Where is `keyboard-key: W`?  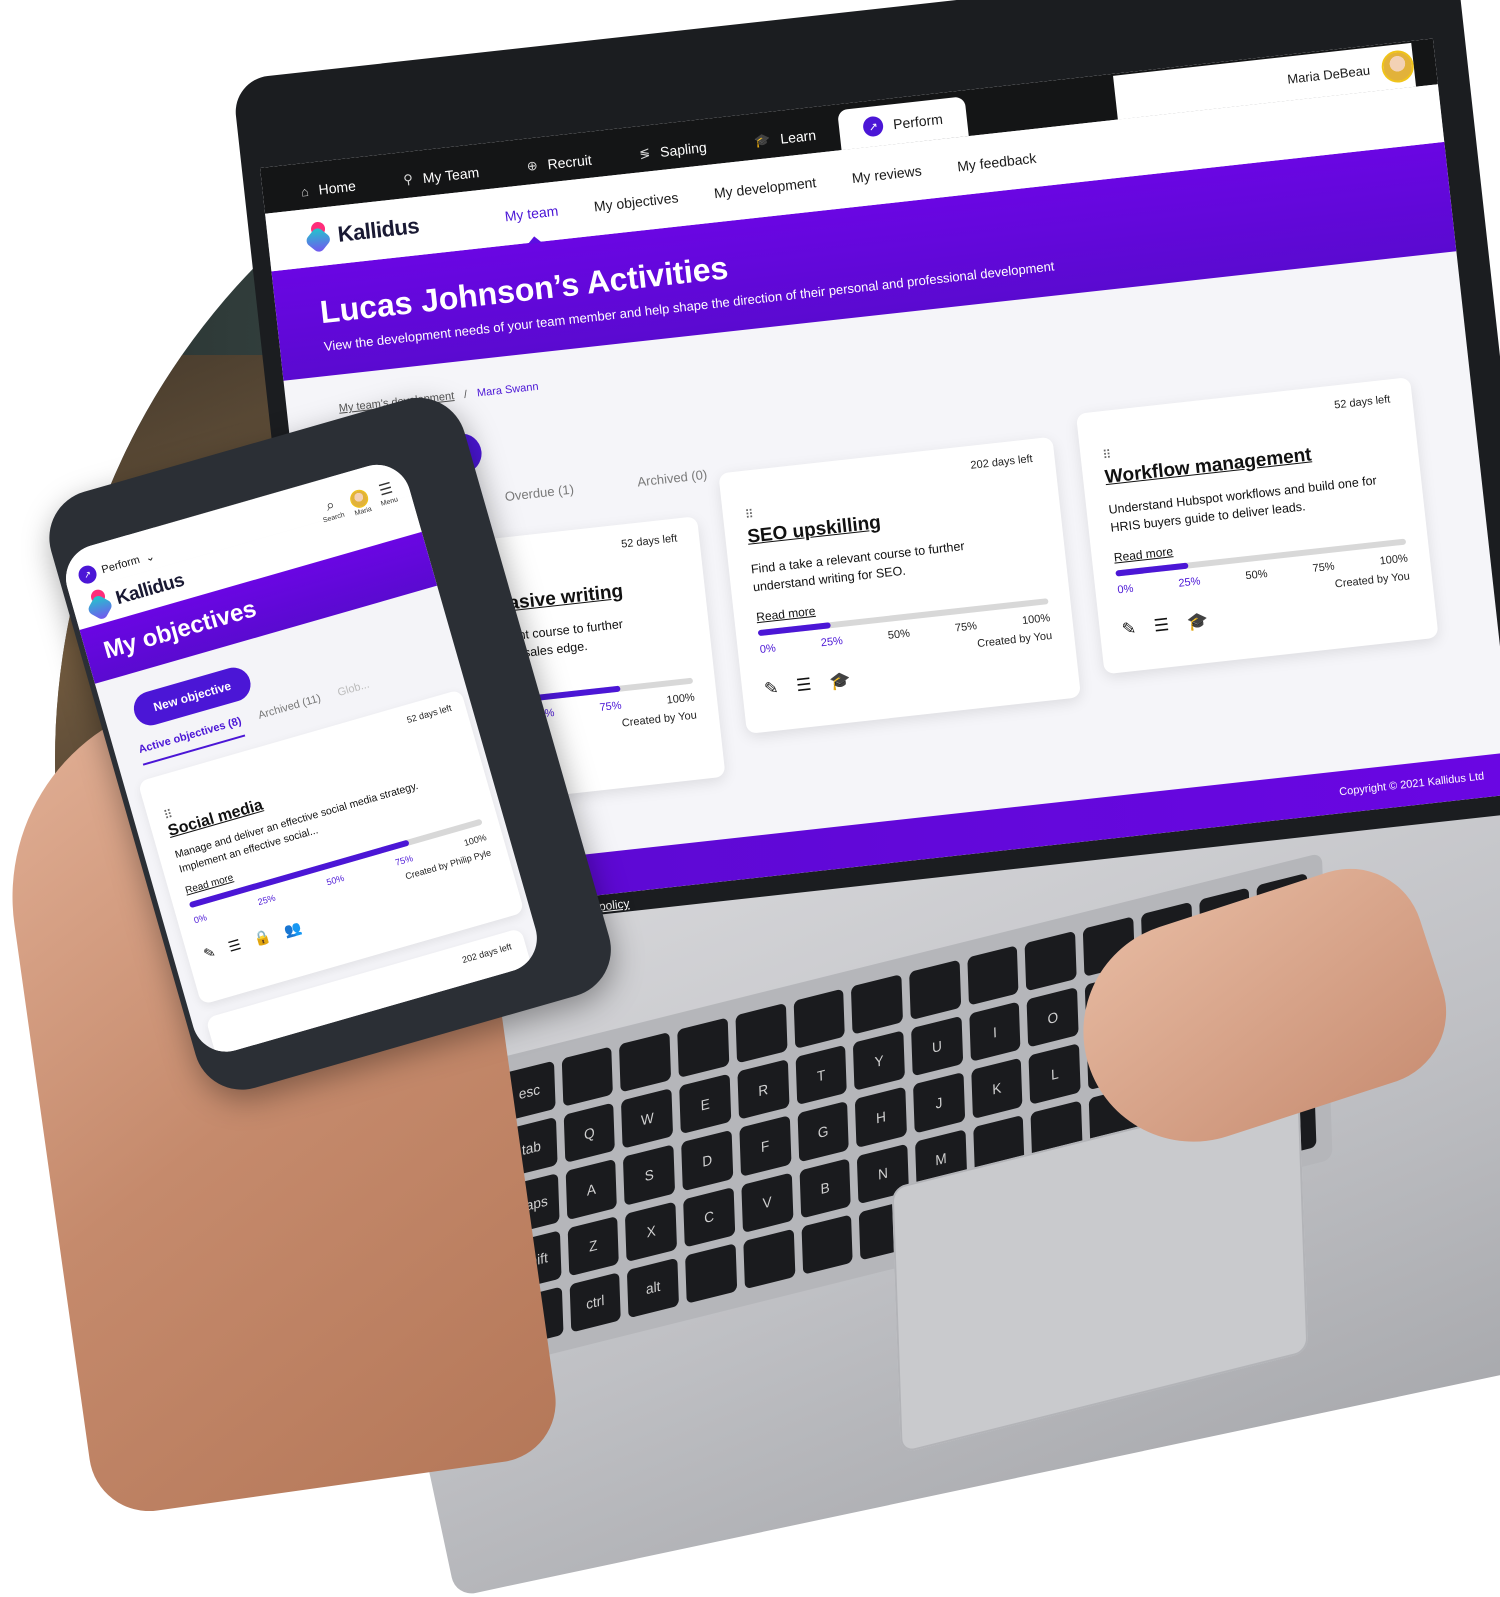 keyboard-key: W is located at coordinates (647, 1118).